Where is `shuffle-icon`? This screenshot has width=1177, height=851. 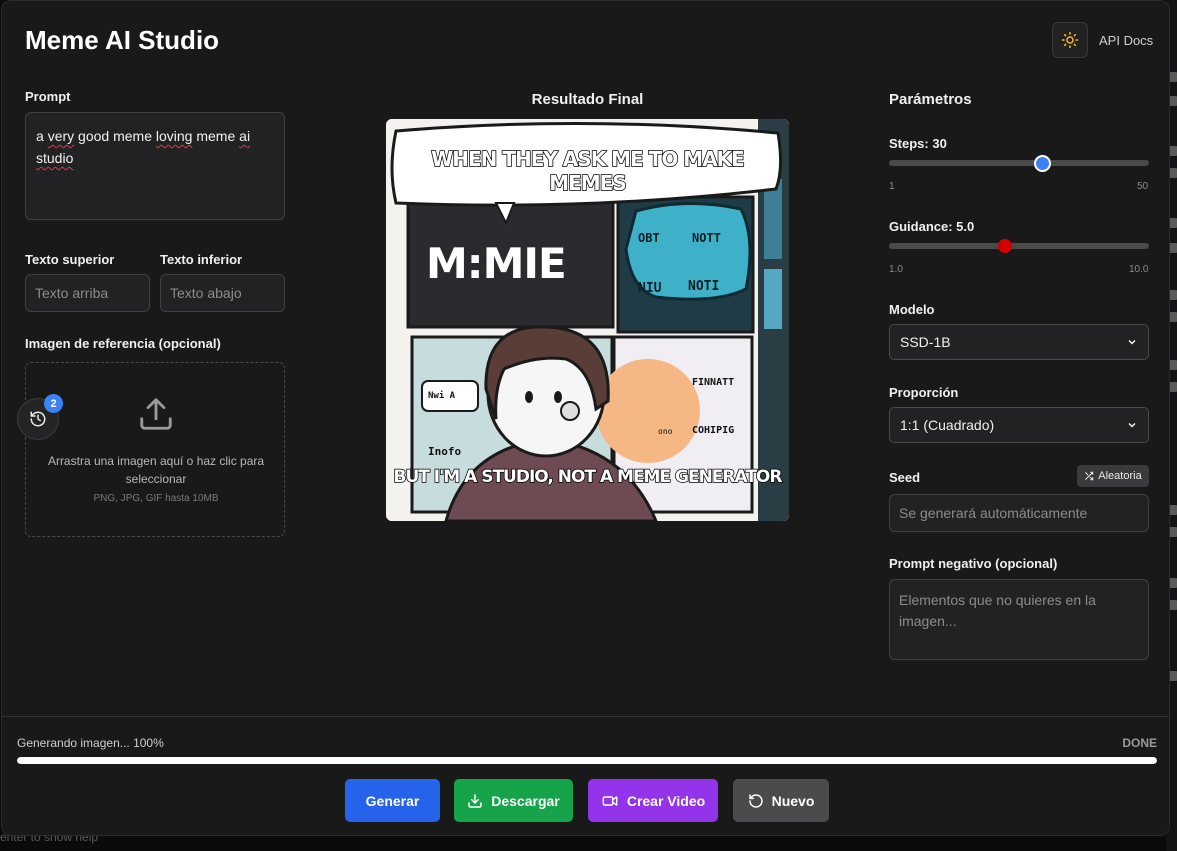 shuffle-icon is located at coordinates (1089, 476).